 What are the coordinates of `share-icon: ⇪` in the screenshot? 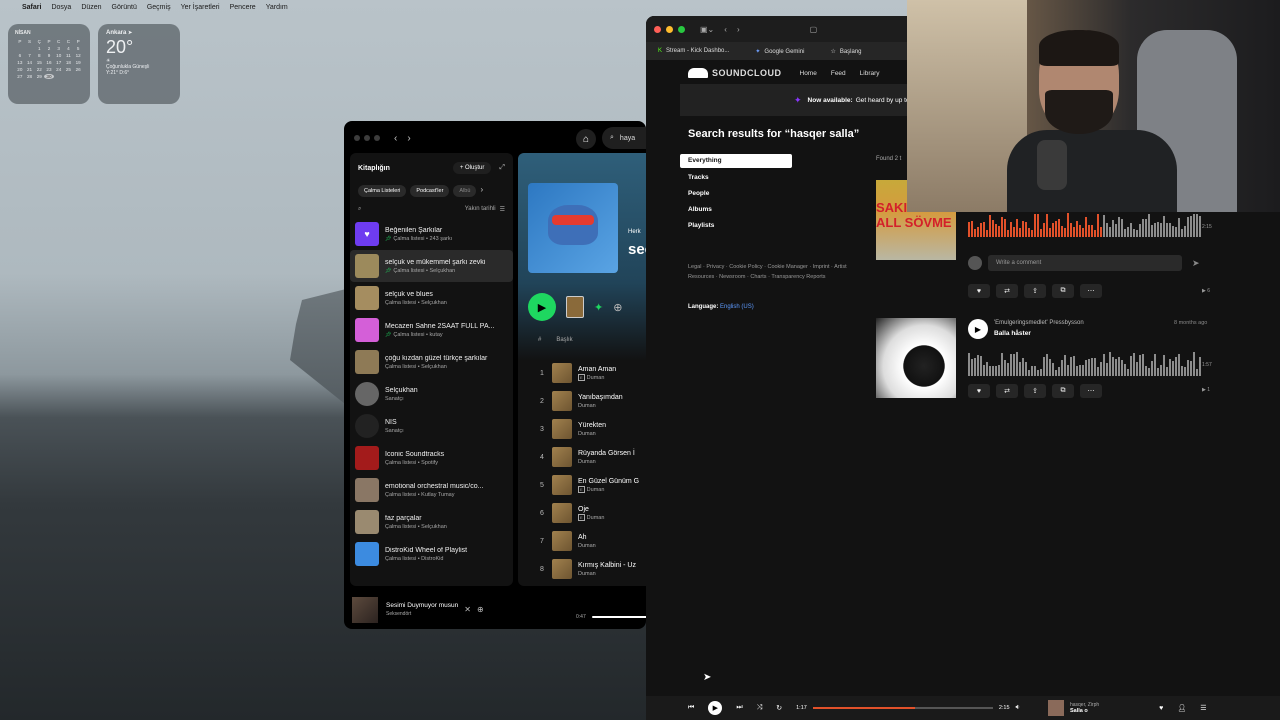 It's located at (1035, 391).